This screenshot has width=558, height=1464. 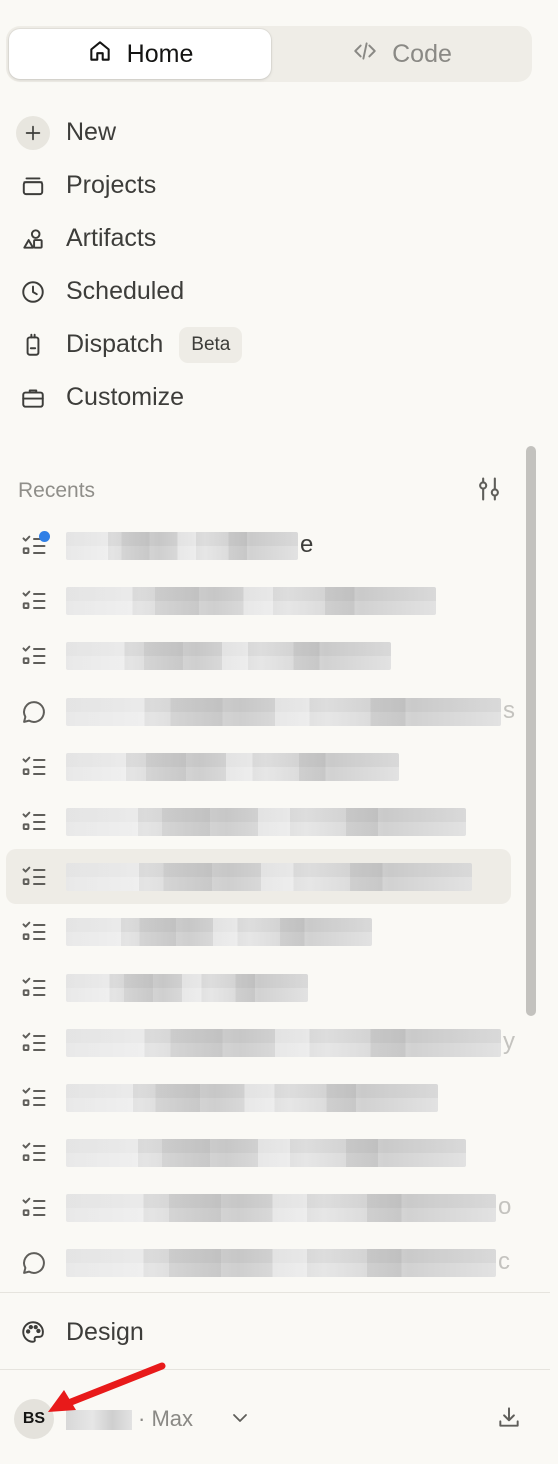 I want to click on home-icon, so click(x=100, y=54).